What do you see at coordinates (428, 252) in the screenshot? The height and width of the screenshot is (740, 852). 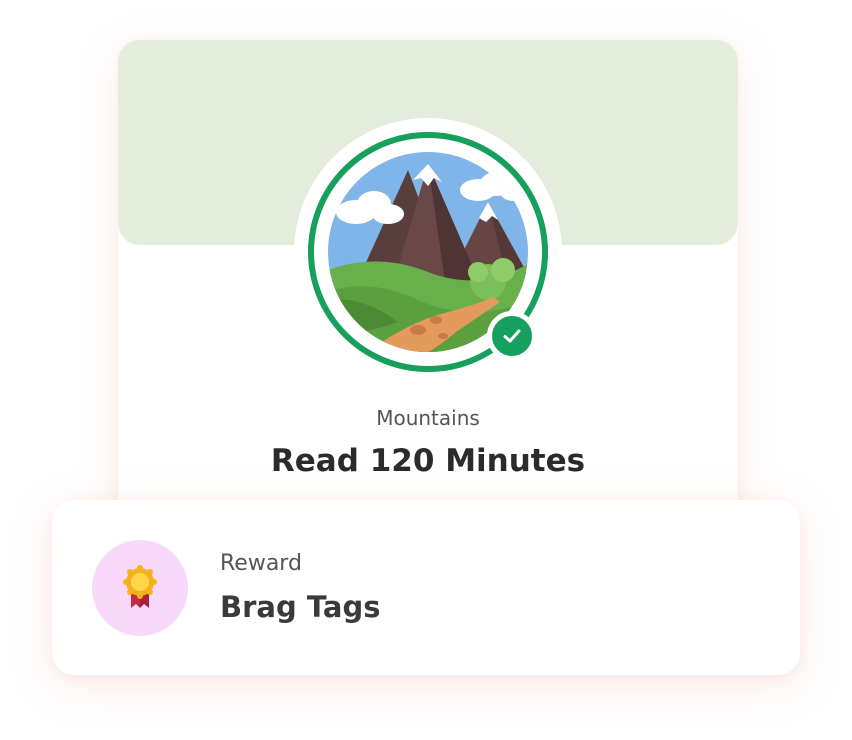 I see `challenge-badge` at bounding box center [428, 252].